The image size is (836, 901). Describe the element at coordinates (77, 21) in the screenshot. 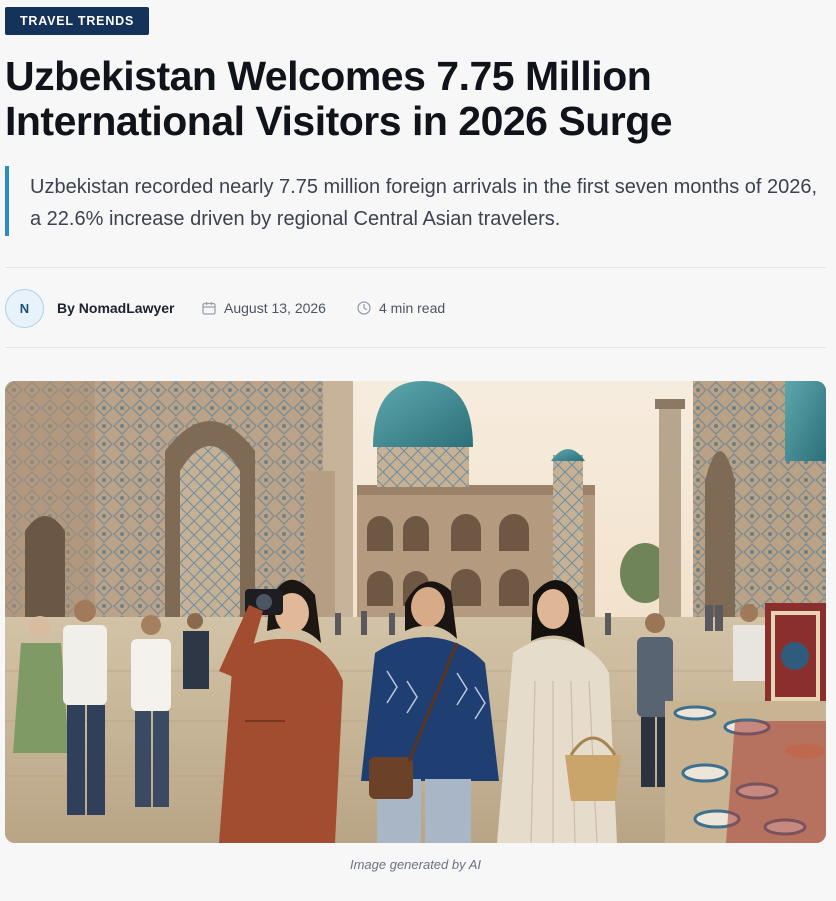

I see `category-tag: TRAVEL TRENDS` at that location.